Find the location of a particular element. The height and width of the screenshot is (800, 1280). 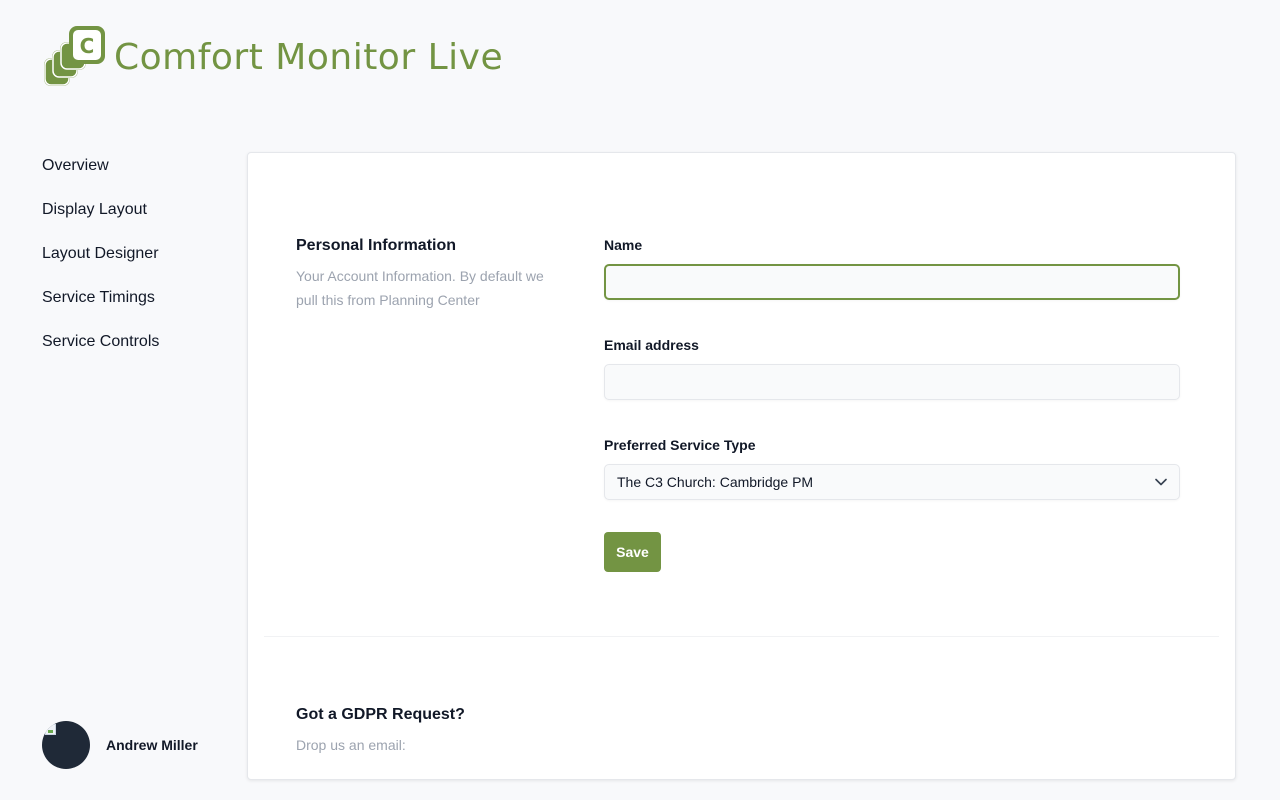

broken-image-icon is located at coordinates (50, 729).